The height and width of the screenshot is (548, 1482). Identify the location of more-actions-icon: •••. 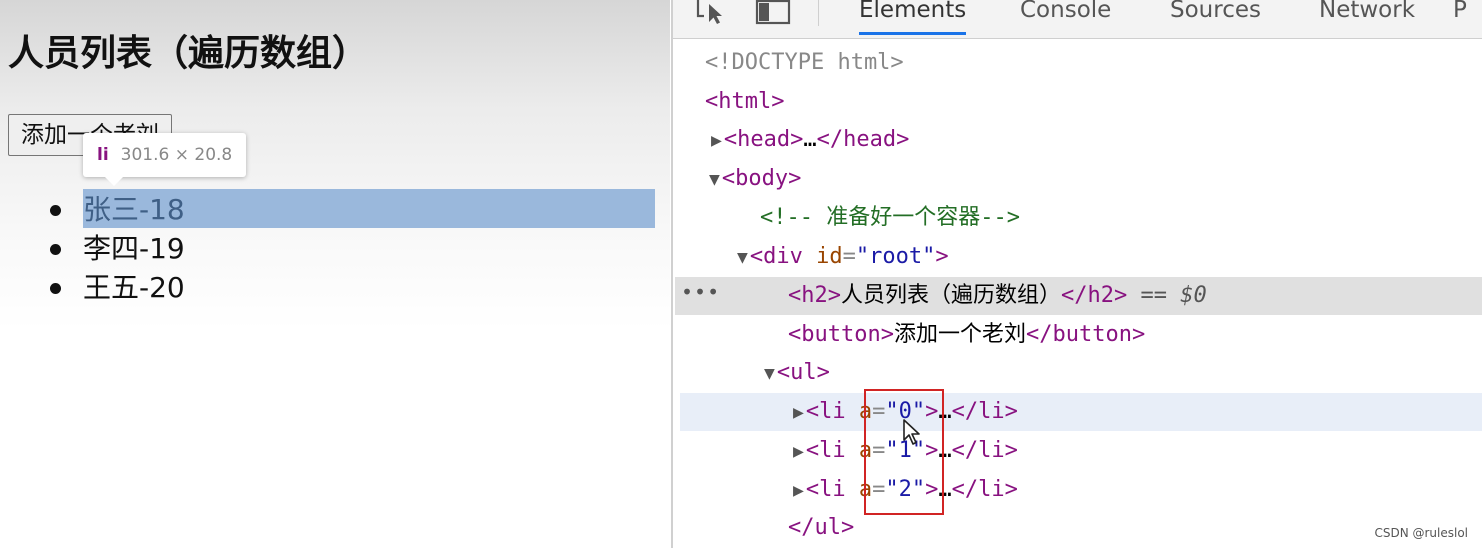
(700, 292).